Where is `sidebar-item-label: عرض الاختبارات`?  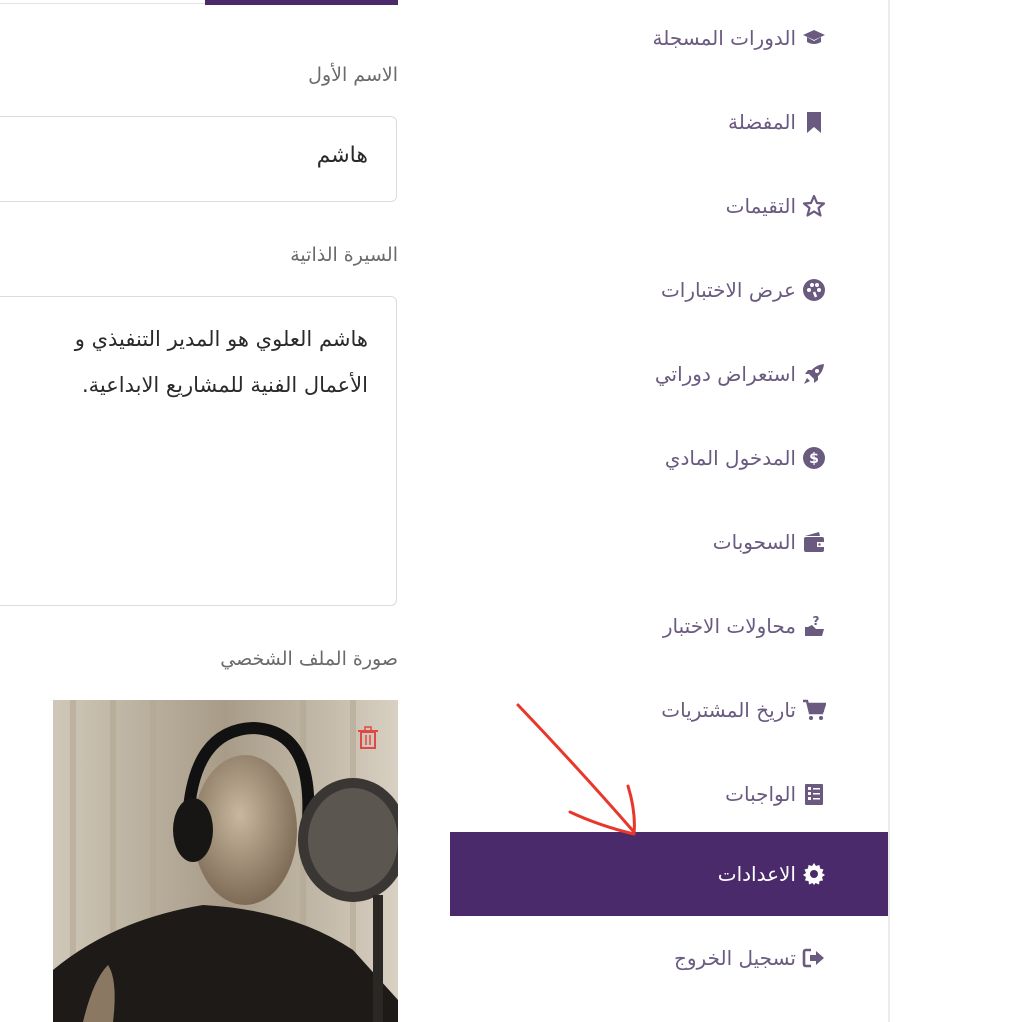 sidebar-item-label: عرض الاختبارات is located at coordinates (728, 290).